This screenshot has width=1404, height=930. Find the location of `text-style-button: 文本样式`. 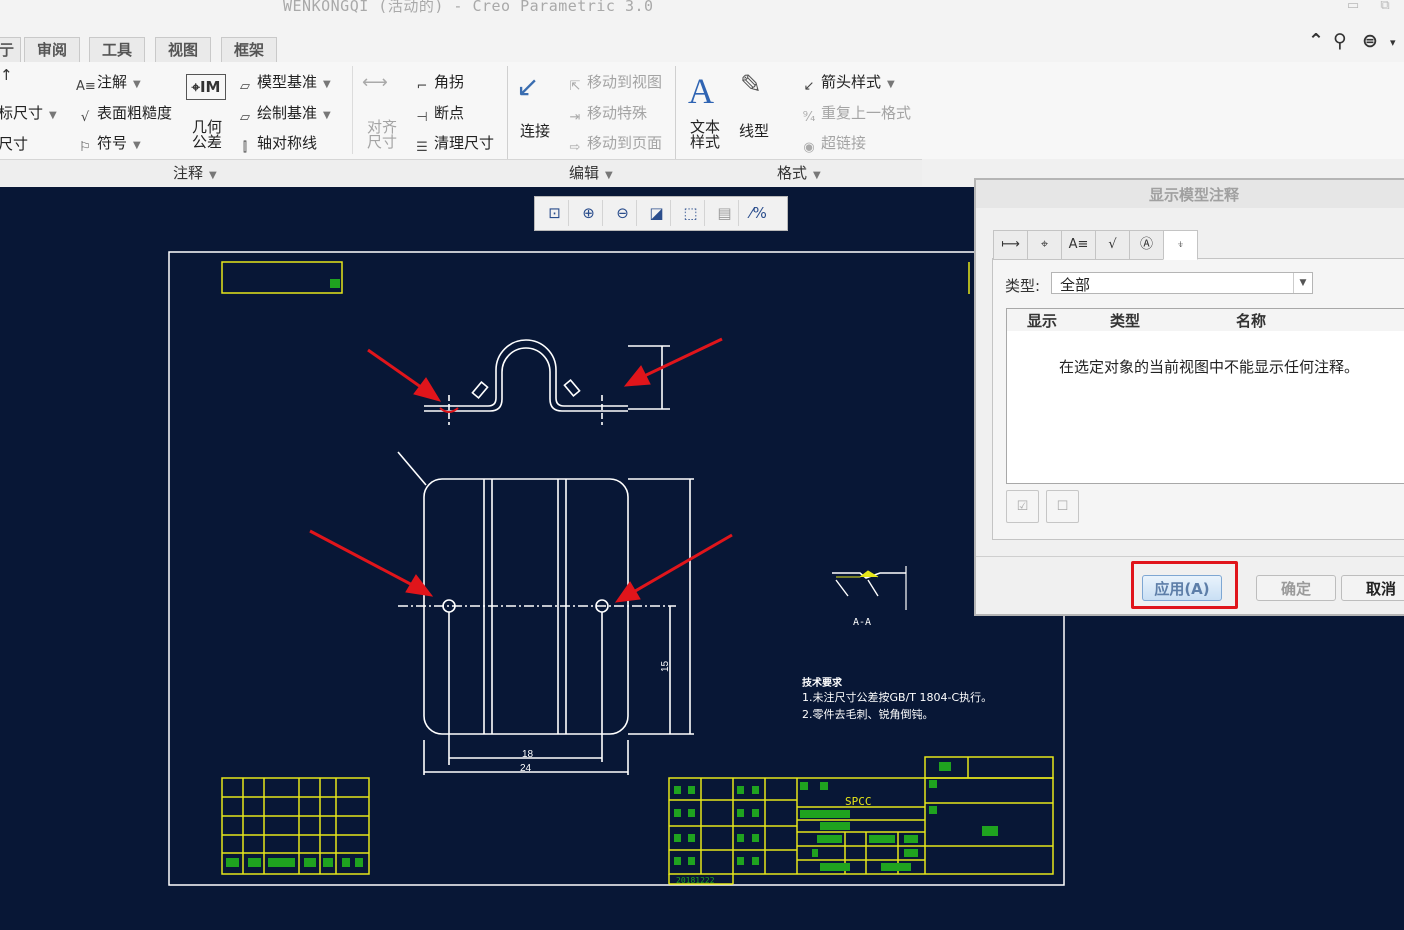

text-style-button: 文本样式 is located at coordinates (705, 135).